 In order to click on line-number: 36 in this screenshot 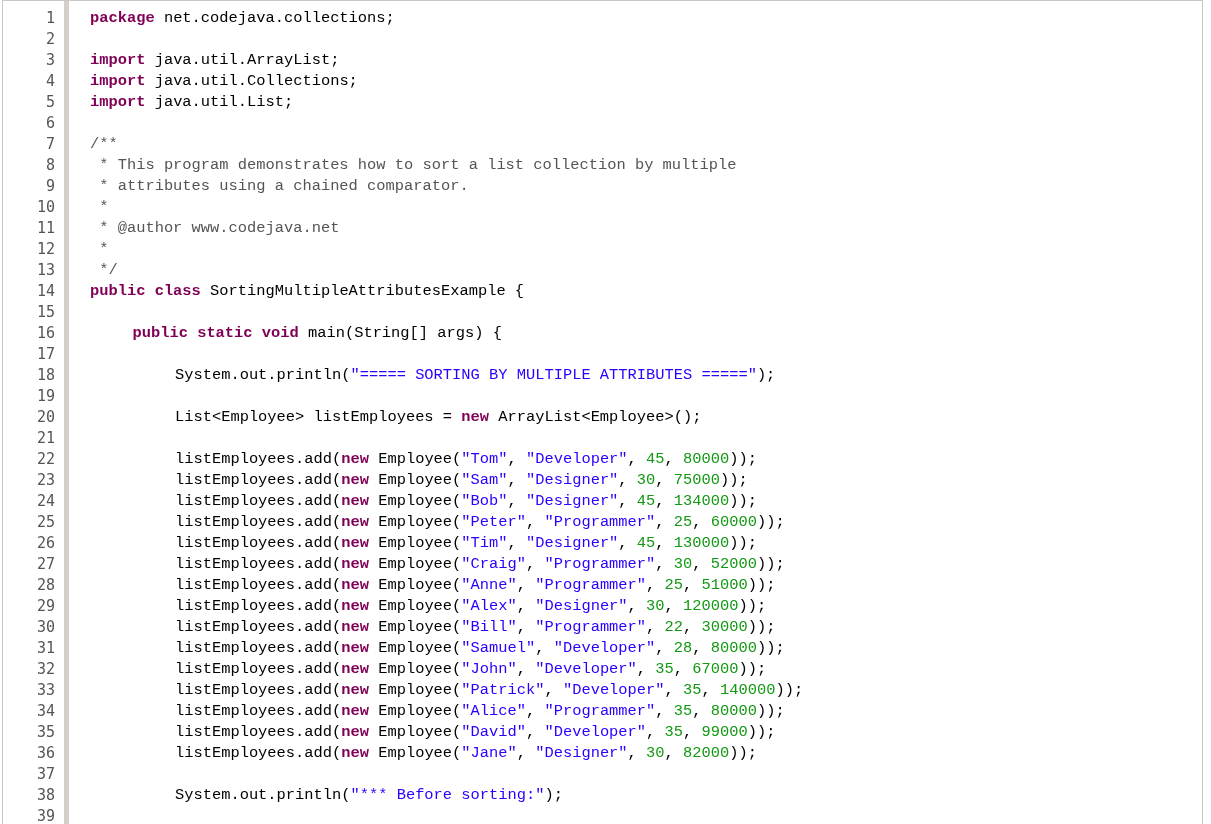, I will do `click(45, 753)`.